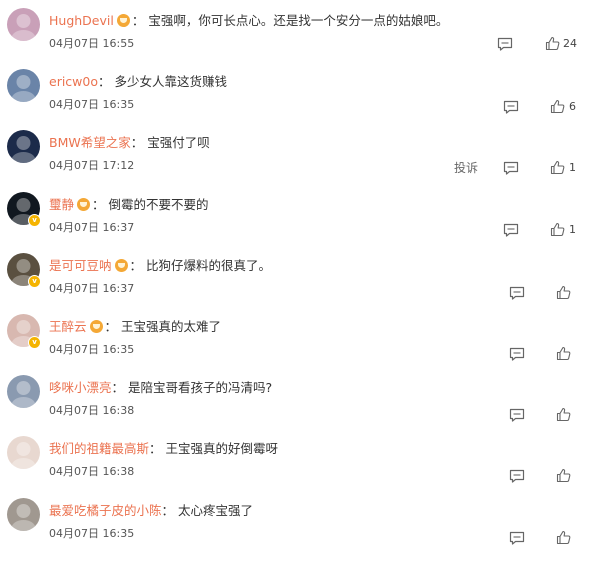 This screenshot has height=562, width=600. I want to click on comment-line: 王醉云 ：王宝强真的太难了, so click(135, 325).